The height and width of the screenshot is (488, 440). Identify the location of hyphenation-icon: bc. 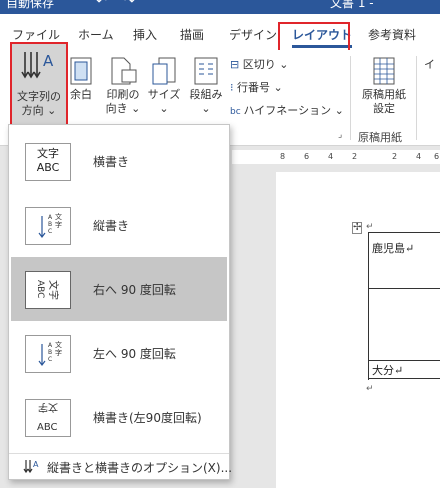
(237, 112).